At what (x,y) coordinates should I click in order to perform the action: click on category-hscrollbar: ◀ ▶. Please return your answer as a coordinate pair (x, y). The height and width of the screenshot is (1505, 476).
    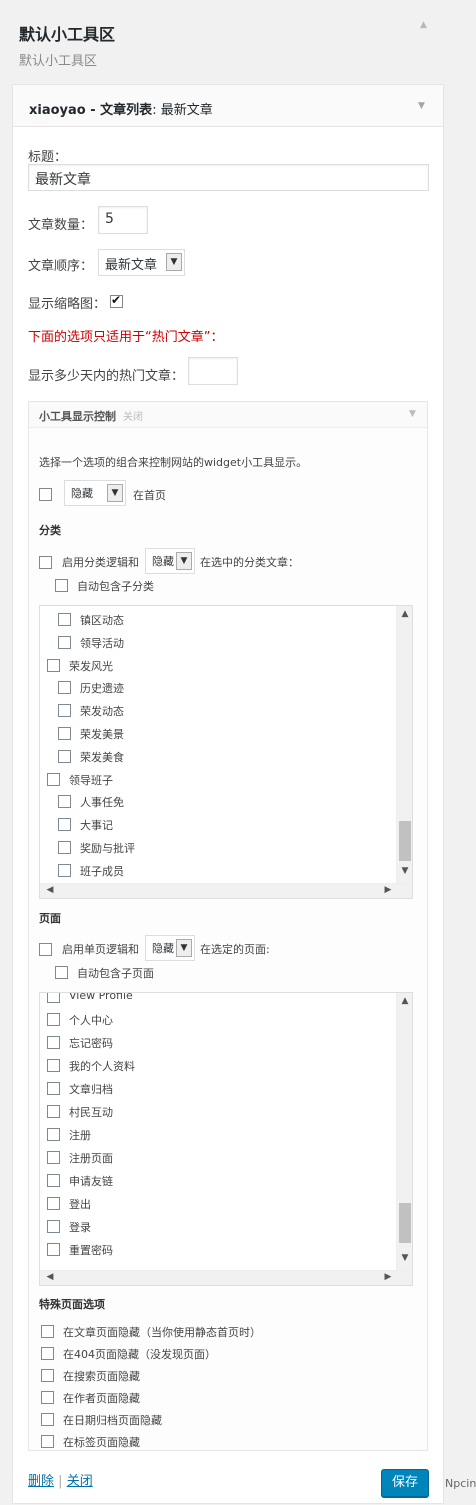
    Looking at the image, I should click on (226, 890).